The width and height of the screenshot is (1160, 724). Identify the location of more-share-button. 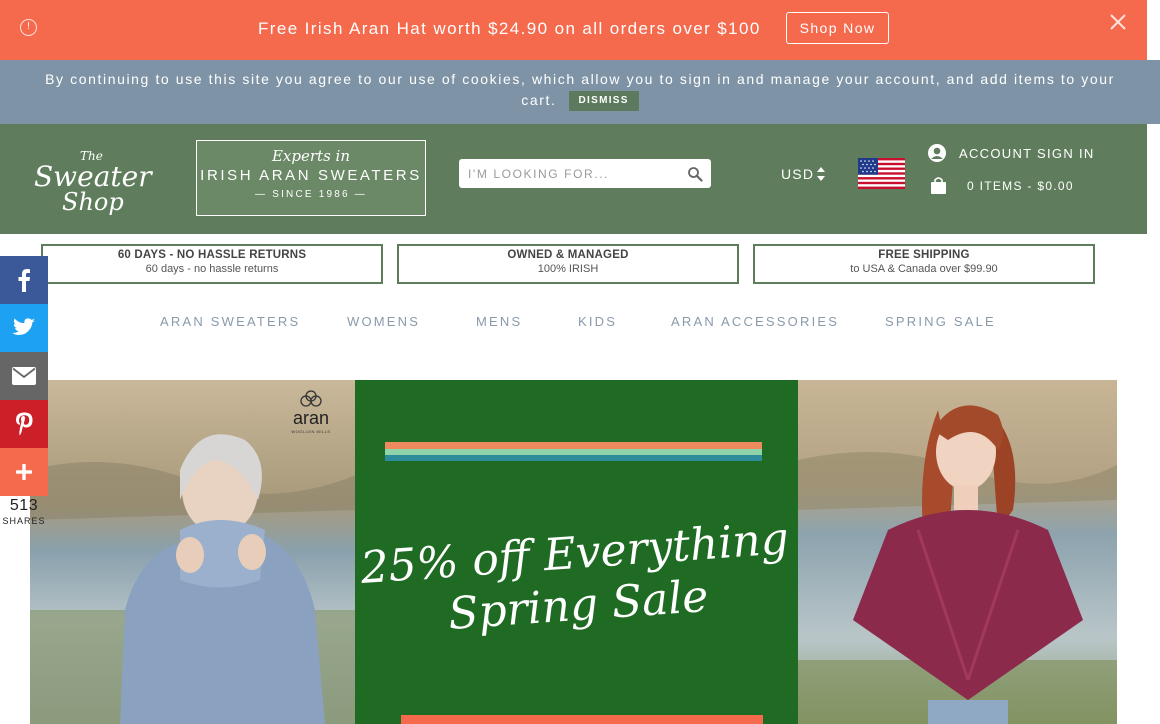
(24, 472).